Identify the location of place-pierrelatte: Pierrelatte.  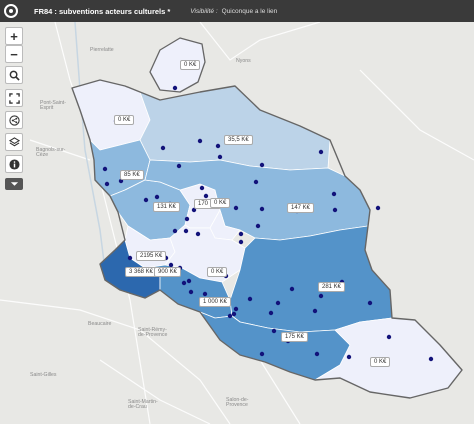
(102, 50).